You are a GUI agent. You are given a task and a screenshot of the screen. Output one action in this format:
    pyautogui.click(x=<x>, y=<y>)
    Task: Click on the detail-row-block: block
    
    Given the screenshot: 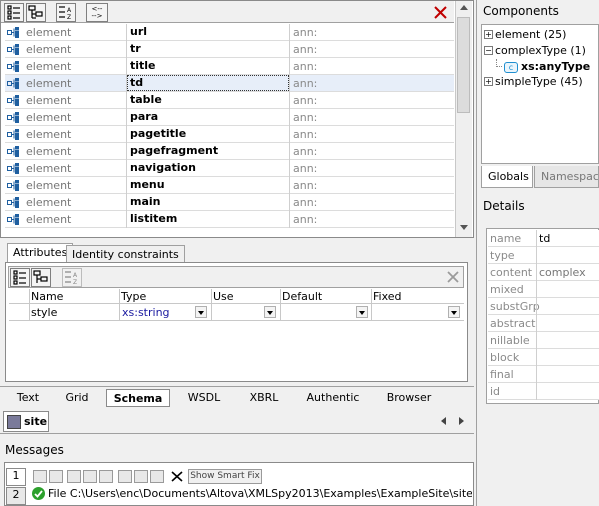 What is the action you would take?
    pyautogui.click(x=543, y=357)
    